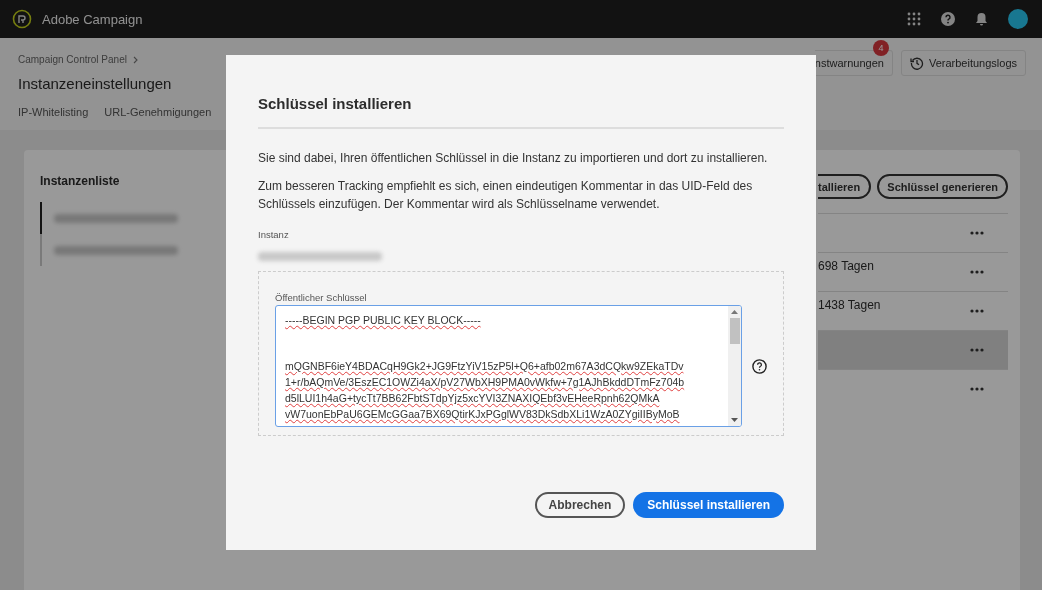 This screenshot has height=590, width=1042. What do you see at coordinates (942, 186) in the screenshot?
I see `outline-button: Schlüssel generieren` at bounding box center [942, 186].